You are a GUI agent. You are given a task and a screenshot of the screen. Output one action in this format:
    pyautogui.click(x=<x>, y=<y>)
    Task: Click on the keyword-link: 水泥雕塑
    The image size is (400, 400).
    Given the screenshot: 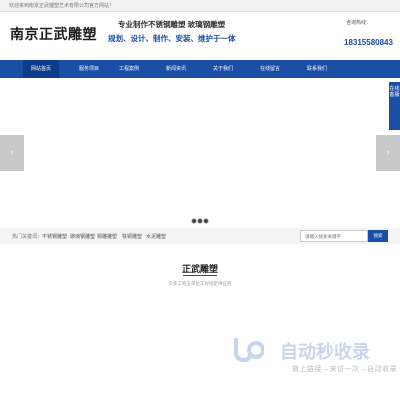 What is the action you would take?
    pyautogui.click(x=156, y=236)
    